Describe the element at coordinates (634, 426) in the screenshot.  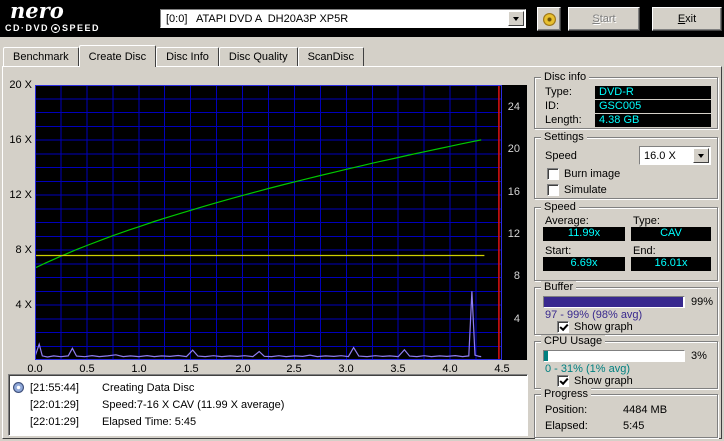
I see `elapsed-value: 5:45` at that location.